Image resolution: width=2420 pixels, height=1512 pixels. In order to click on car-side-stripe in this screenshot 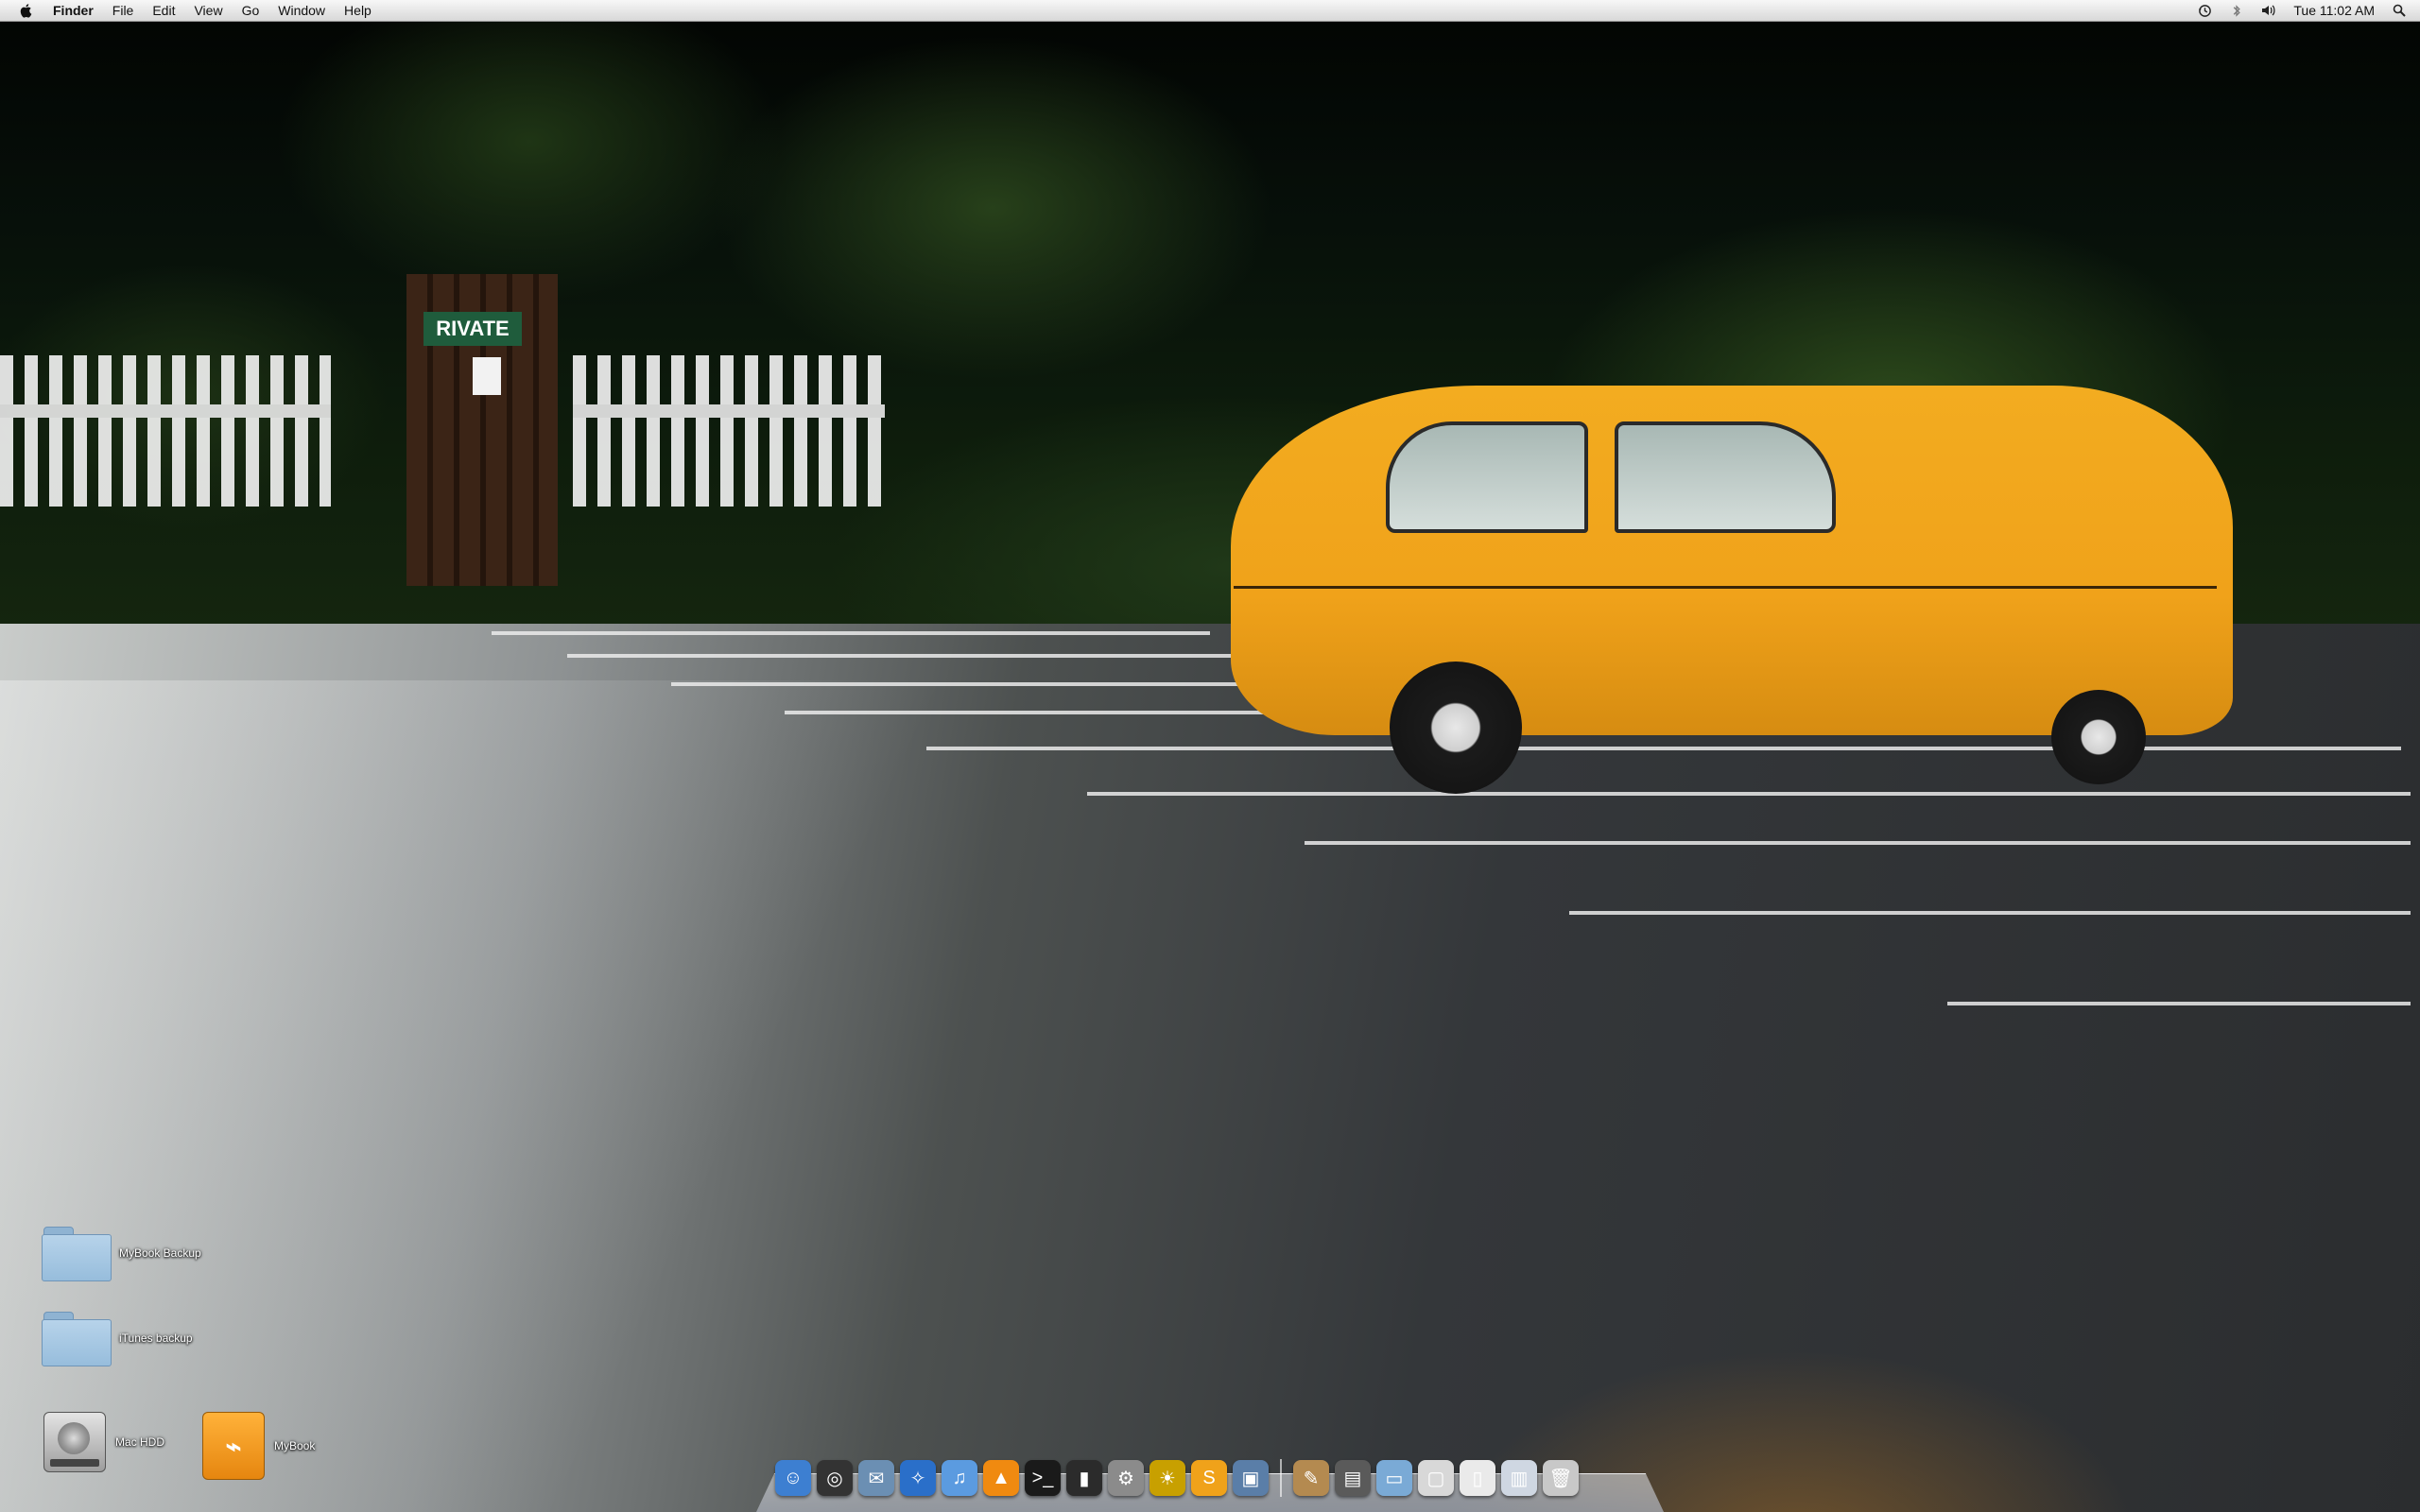, I will do `click(1725, 587)`.